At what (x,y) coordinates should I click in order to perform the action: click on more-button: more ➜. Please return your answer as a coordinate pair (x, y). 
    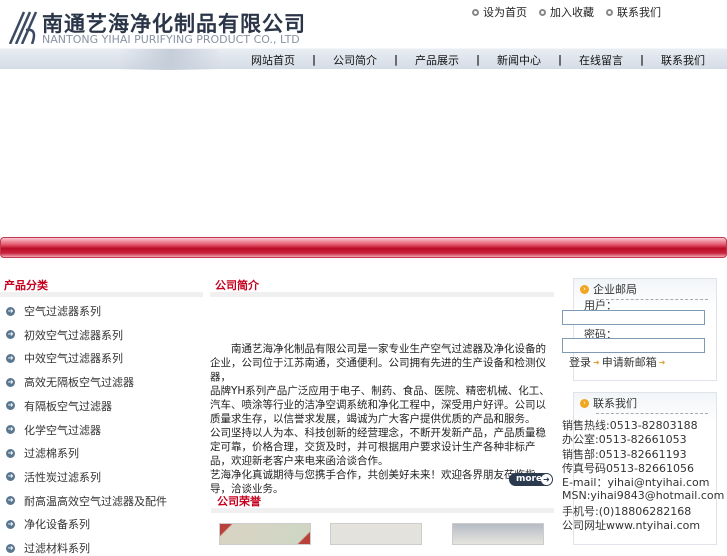
    Looking at the image, I should click on (531, 479).